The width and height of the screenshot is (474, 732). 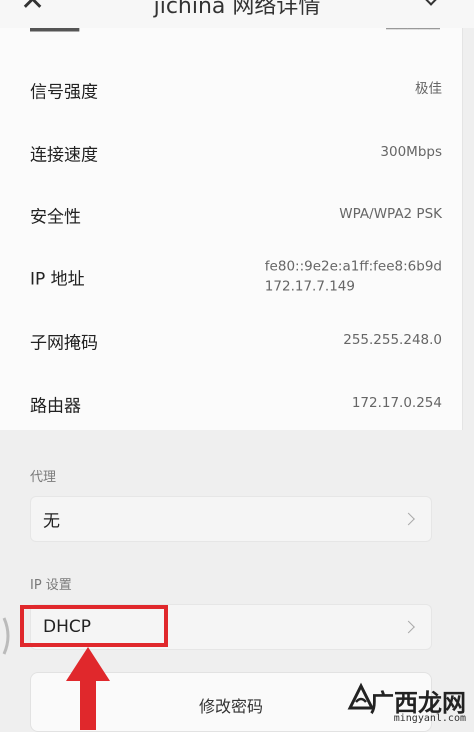 I want to click on detail-value: 255.255.248.0, so click(x=392, y=340).